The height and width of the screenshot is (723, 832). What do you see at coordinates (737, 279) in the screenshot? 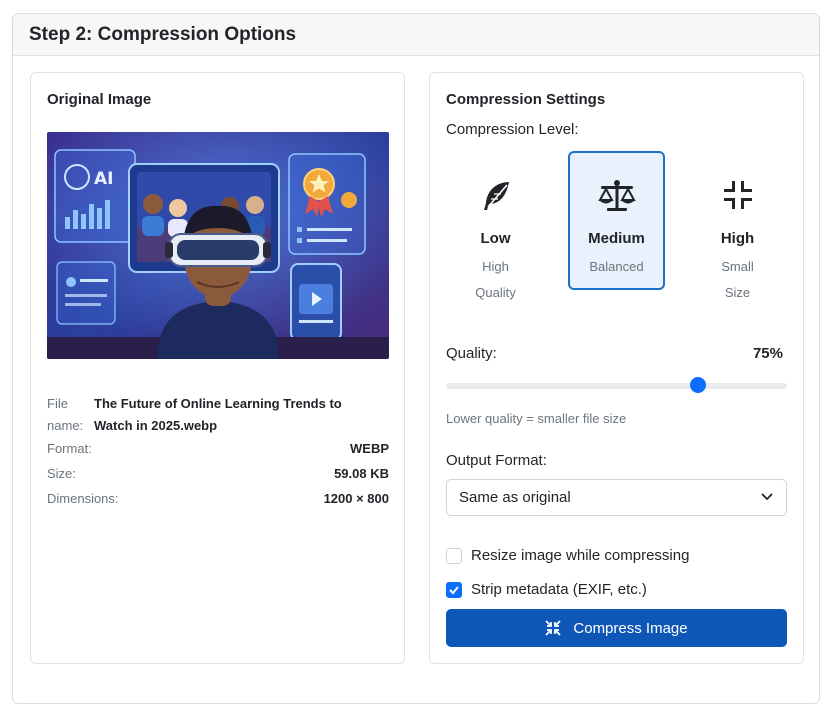
I see `level-desc-high: Small Size` at bounding box center [737, 279].